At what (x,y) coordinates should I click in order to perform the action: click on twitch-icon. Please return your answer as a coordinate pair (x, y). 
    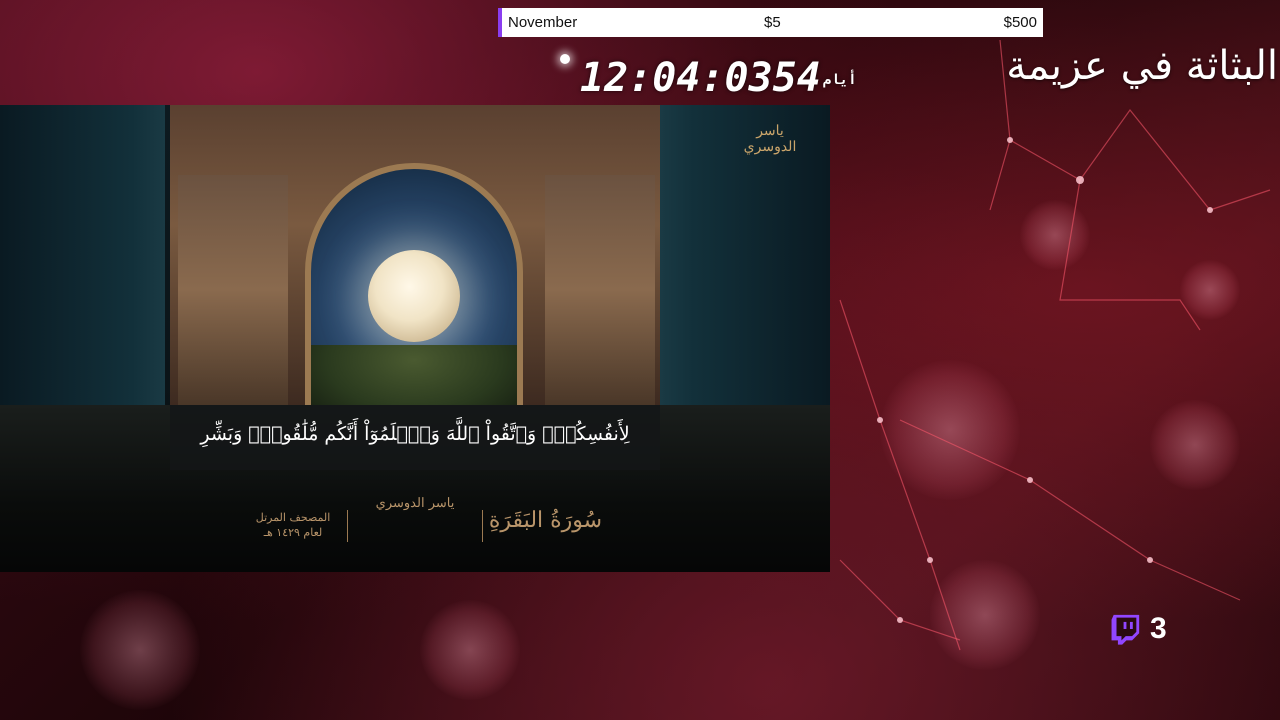
    Looking at the image, I should click on (1125, 629).